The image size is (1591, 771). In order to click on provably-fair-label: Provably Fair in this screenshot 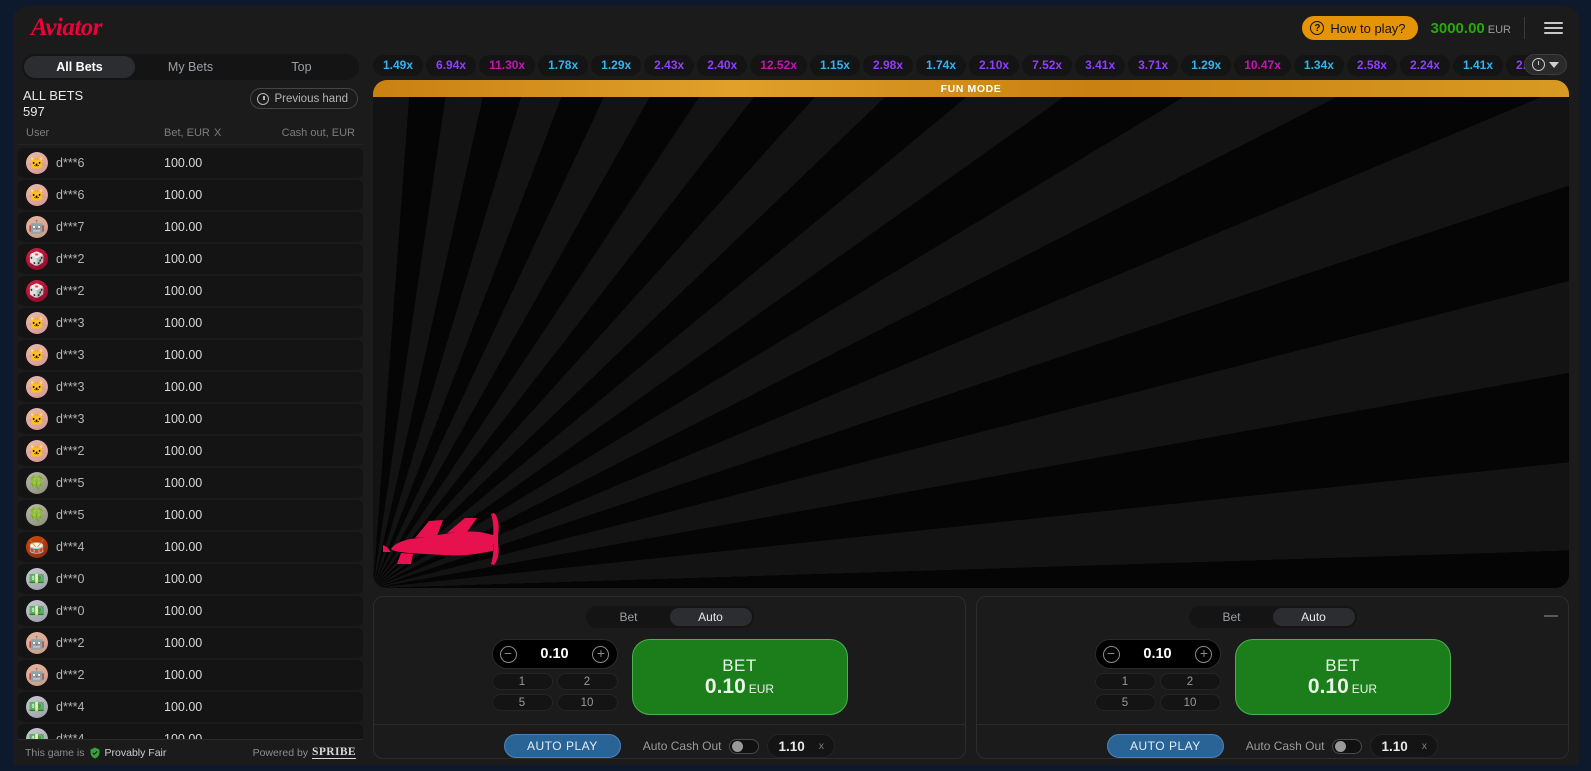, I will do `click(136, 753)`.